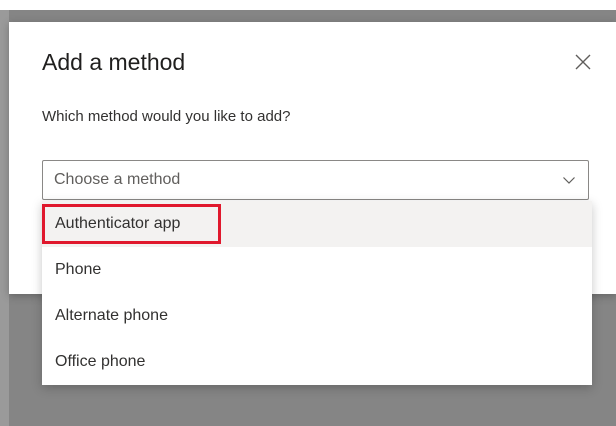 The image size is (616, 426). Describe the element at coordinates (166, 116) in the screenshot. I see `method-question: Which method would you like to add?` at that location.